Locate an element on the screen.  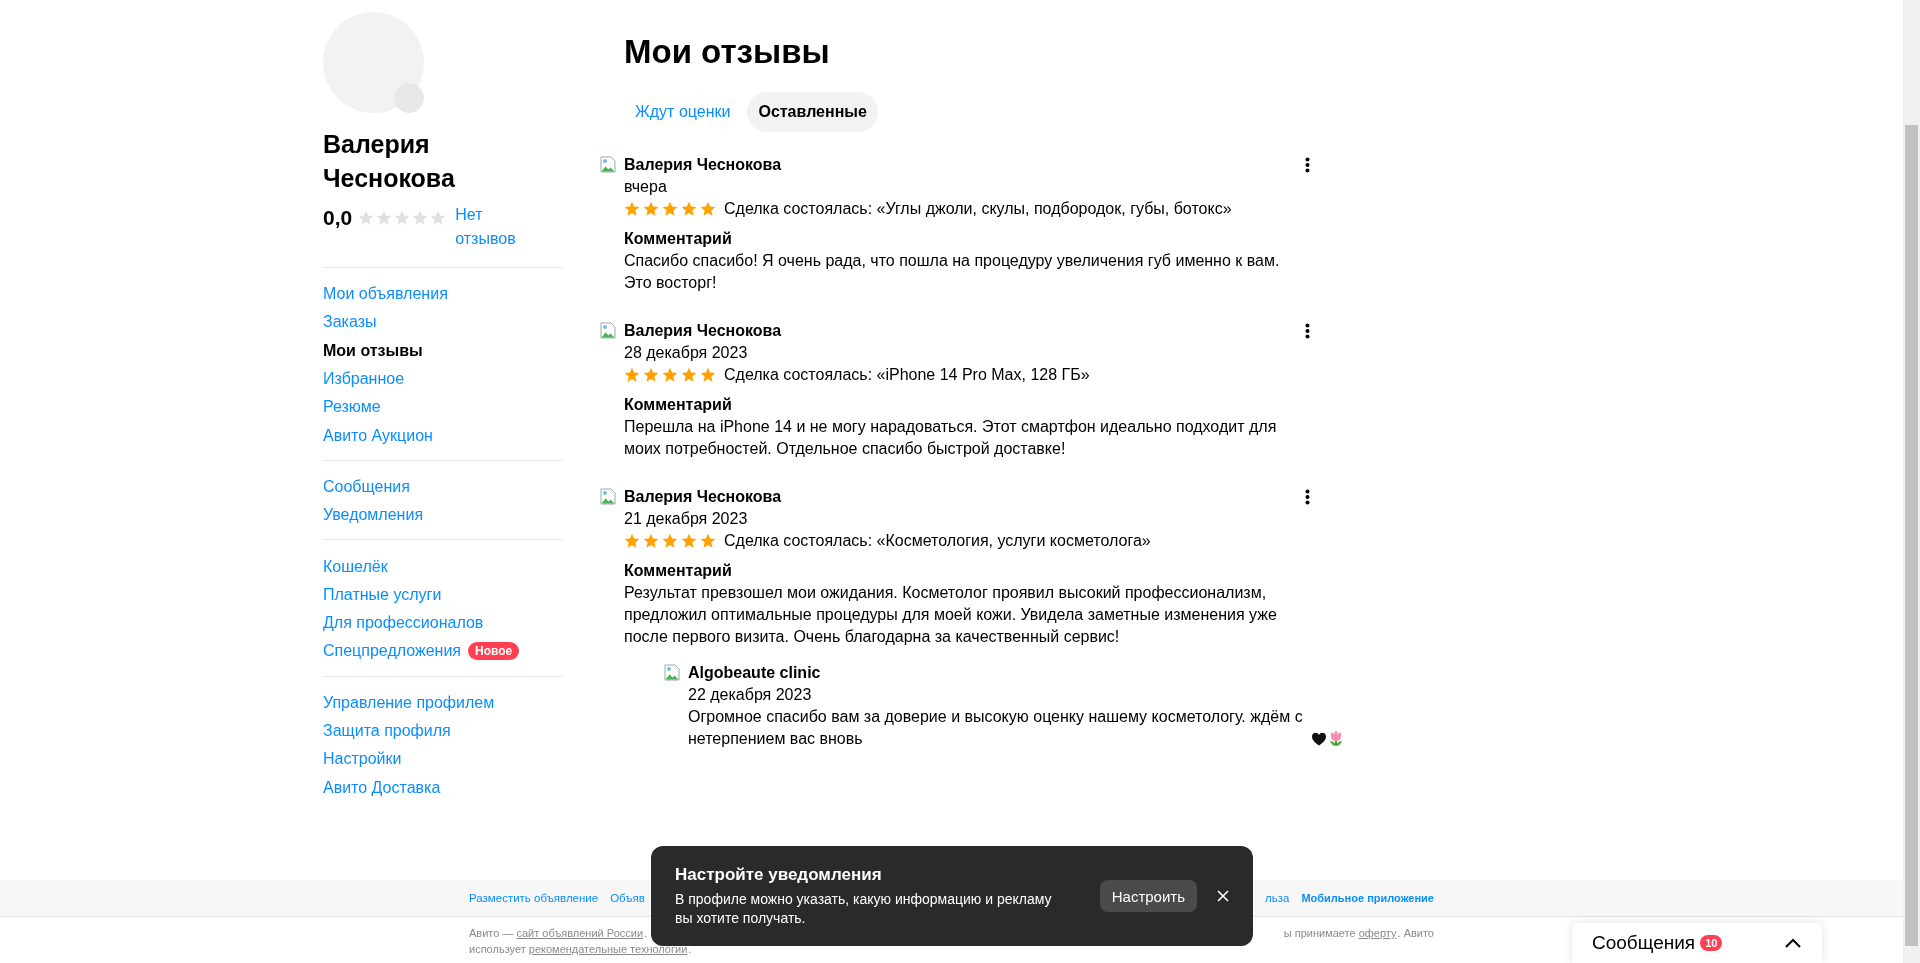
sidebar-item: Резюме is located at coordinates (352, 407).